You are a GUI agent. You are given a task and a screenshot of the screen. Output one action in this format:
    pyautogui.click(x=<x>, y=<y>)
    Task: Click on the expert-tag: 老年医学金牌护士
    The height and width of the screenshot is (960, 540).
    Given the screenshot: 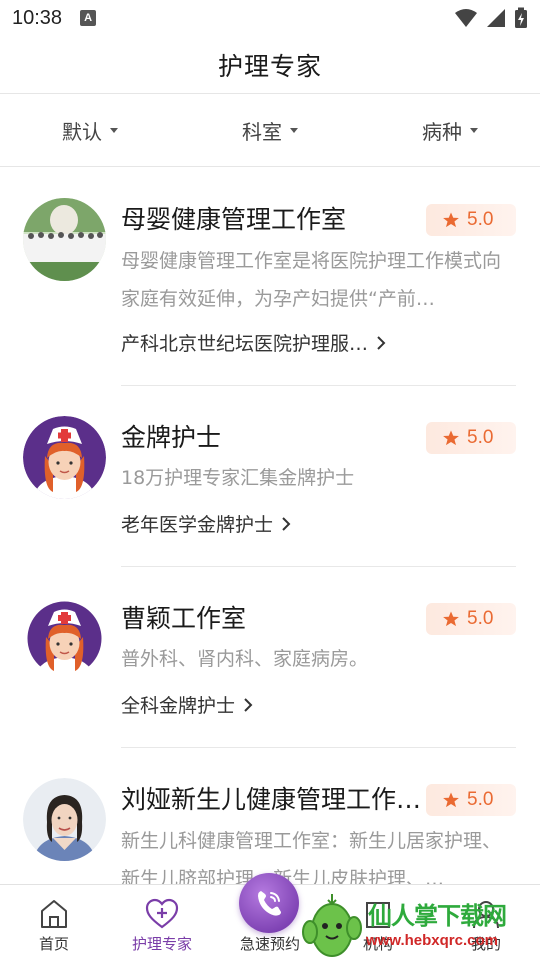 What is the action you would take?
    pyautogui.click(x=197, y=525)
    